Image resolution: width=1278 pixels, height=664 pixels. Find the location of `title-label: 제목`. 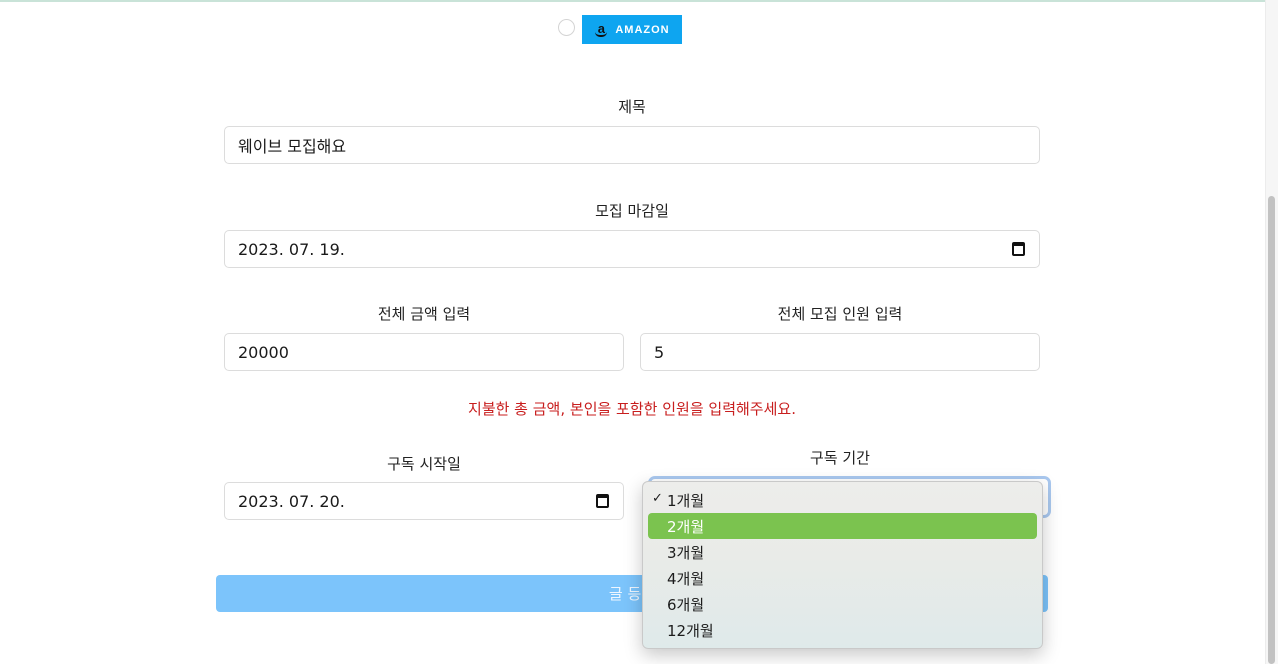

title-label: 제목 is located at coordinates (632, 107).